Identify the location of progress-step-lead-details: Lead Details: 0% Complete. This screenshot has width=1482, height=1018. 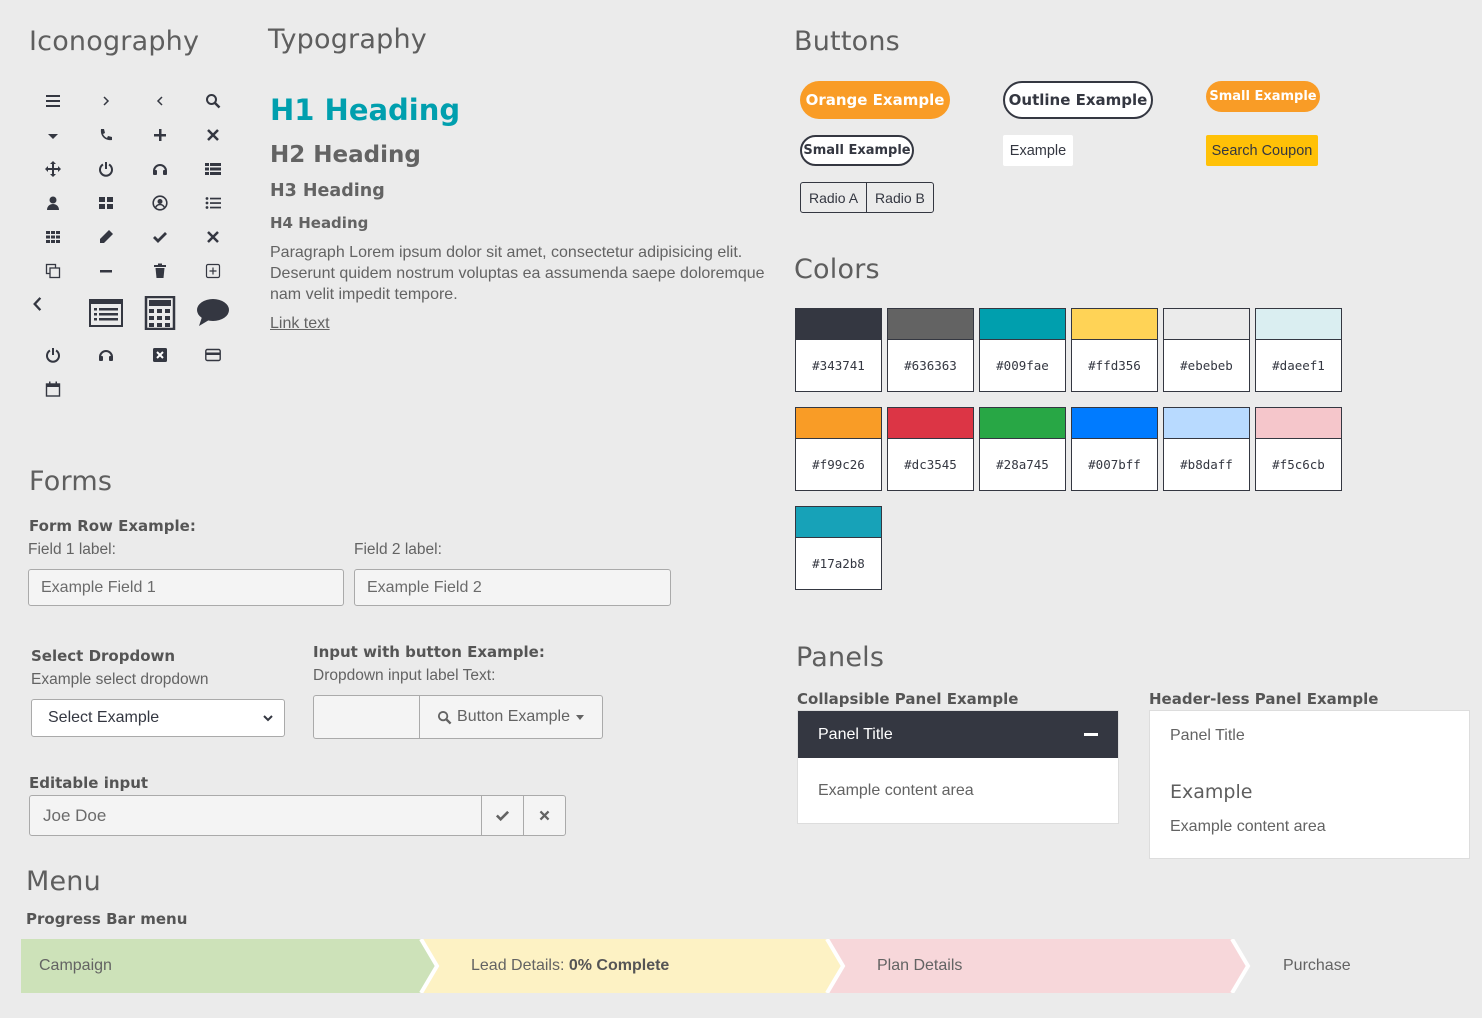
(570, 966).